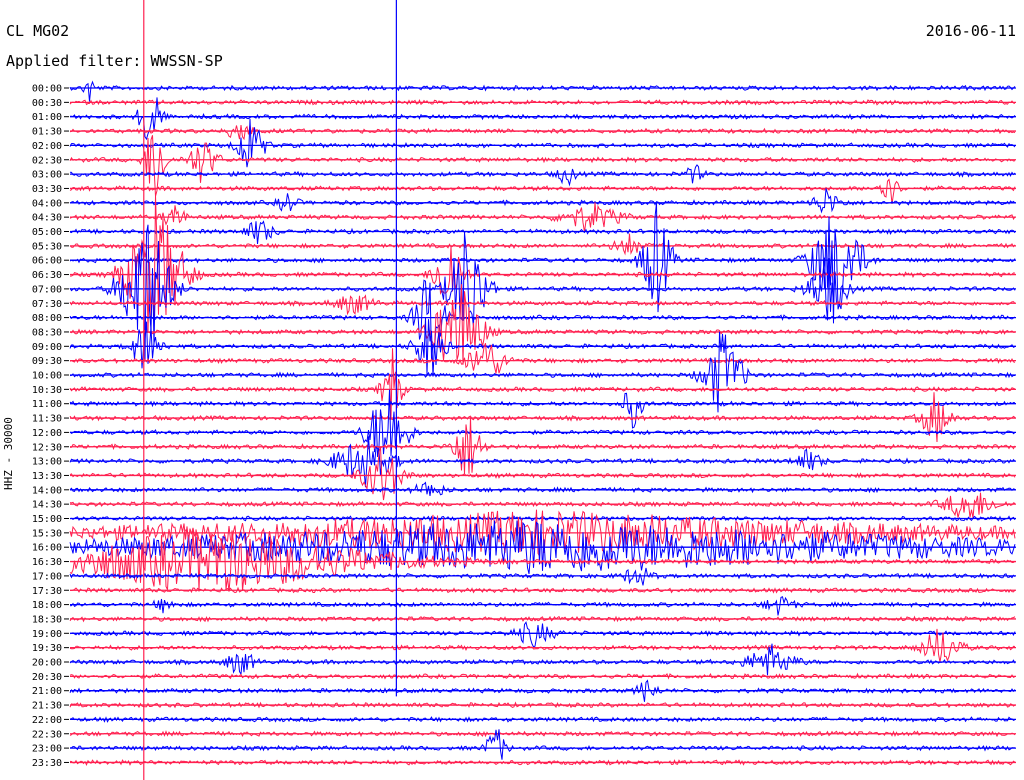  Describe the element at coordinates (47, 490) in the screenshot. I see `tick-label: 14:00` at that location.